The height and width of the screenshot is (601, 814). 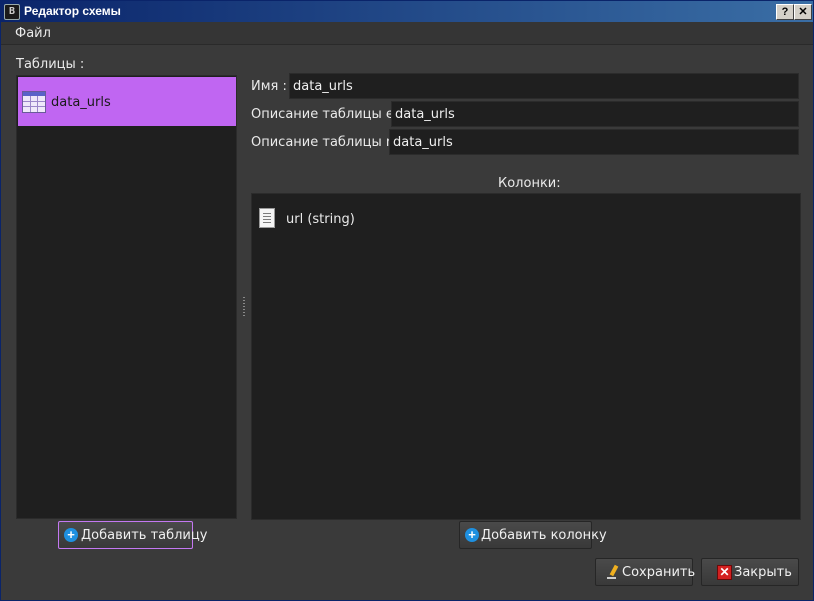 I want to click on close-icon: ✕, so click(x=724, y=572).